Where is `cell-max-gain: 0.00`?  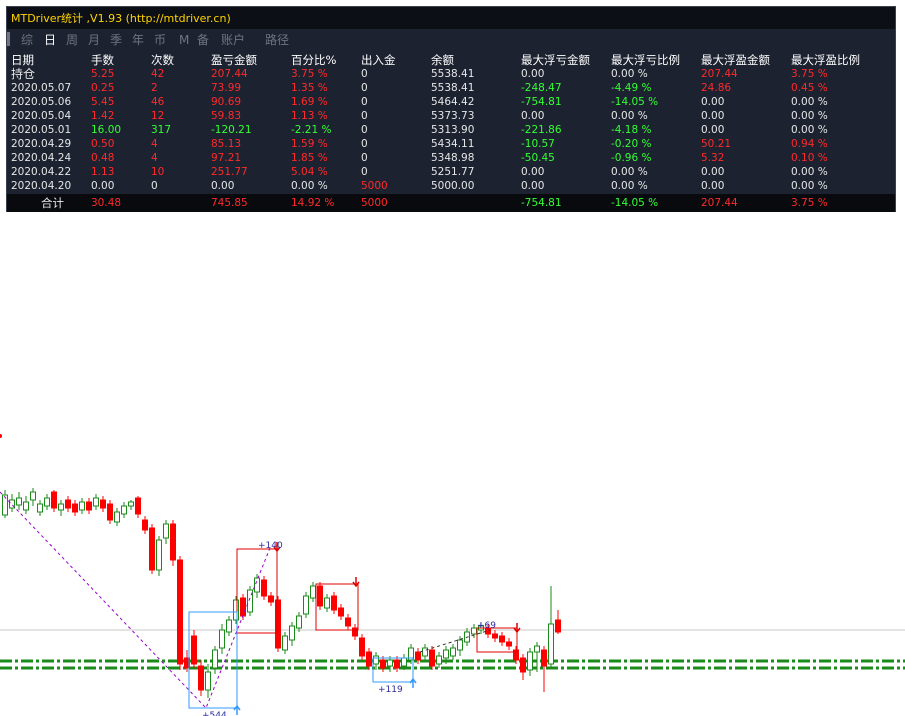 cell-max-gain: 0.00 is located at coordinates (713, 102).